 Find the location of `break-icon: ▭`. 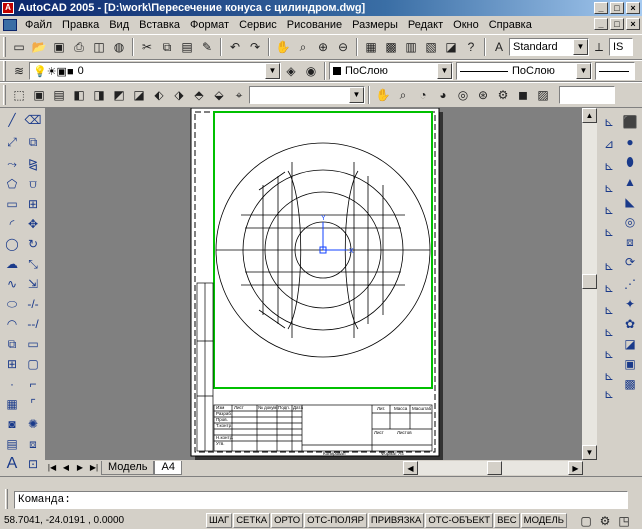

break-icon: ▭ is located at coordinates (33, 344).